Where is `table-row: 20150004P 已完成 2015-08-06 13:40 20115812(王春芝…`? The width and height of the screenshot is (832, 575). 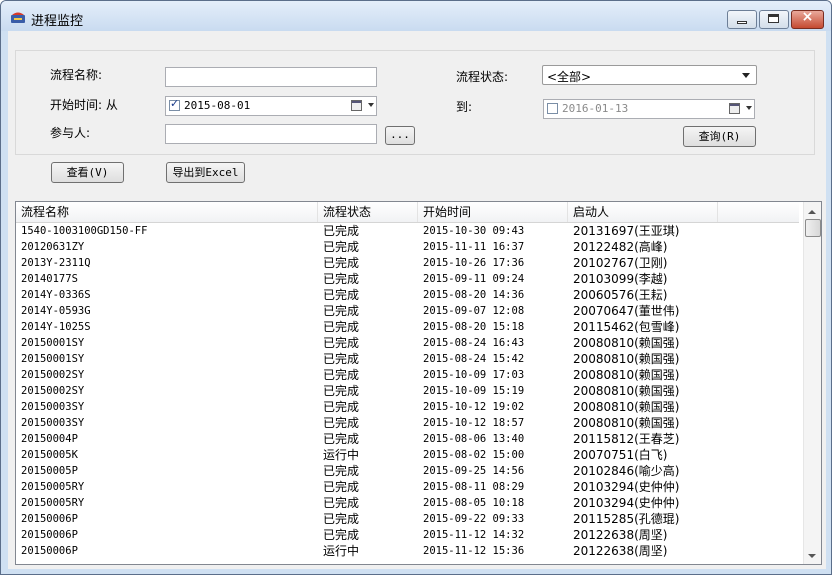 table-row: 20150004P 已完成 2015-08-06 13:40 20115812(王春芝… is located at coordinates (407, 439).